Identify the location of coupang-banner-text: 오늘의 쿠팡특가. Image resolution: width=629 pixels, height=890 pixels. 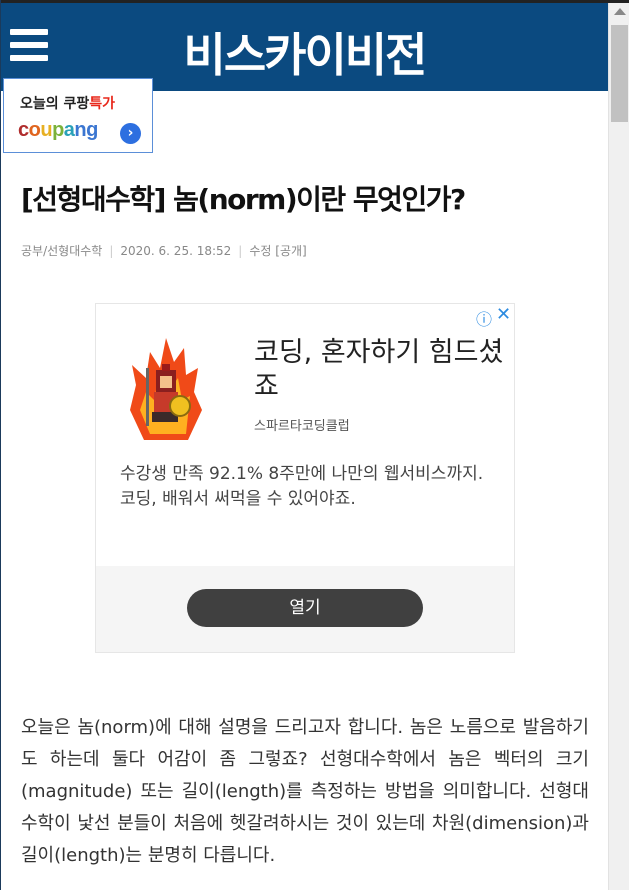
(68, 104).